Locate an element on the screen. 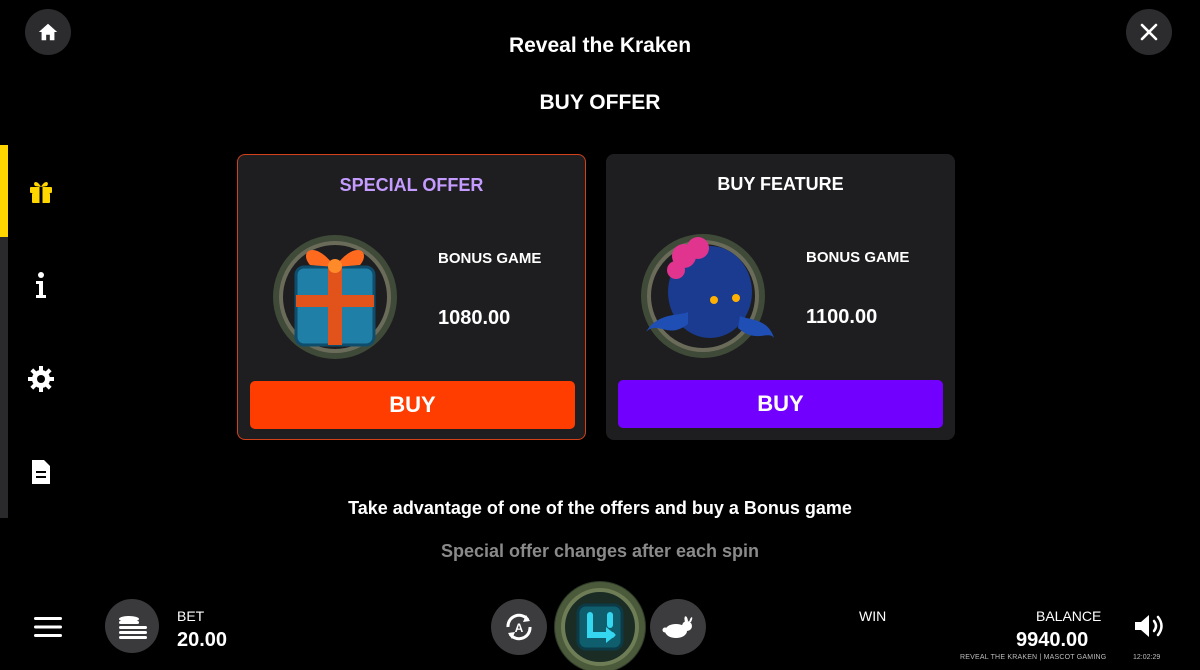 Image resolution: width=1200 pixels, height=670 pixels. buy-feature-label: BONUS GAME is located at coordinates (858, 257).